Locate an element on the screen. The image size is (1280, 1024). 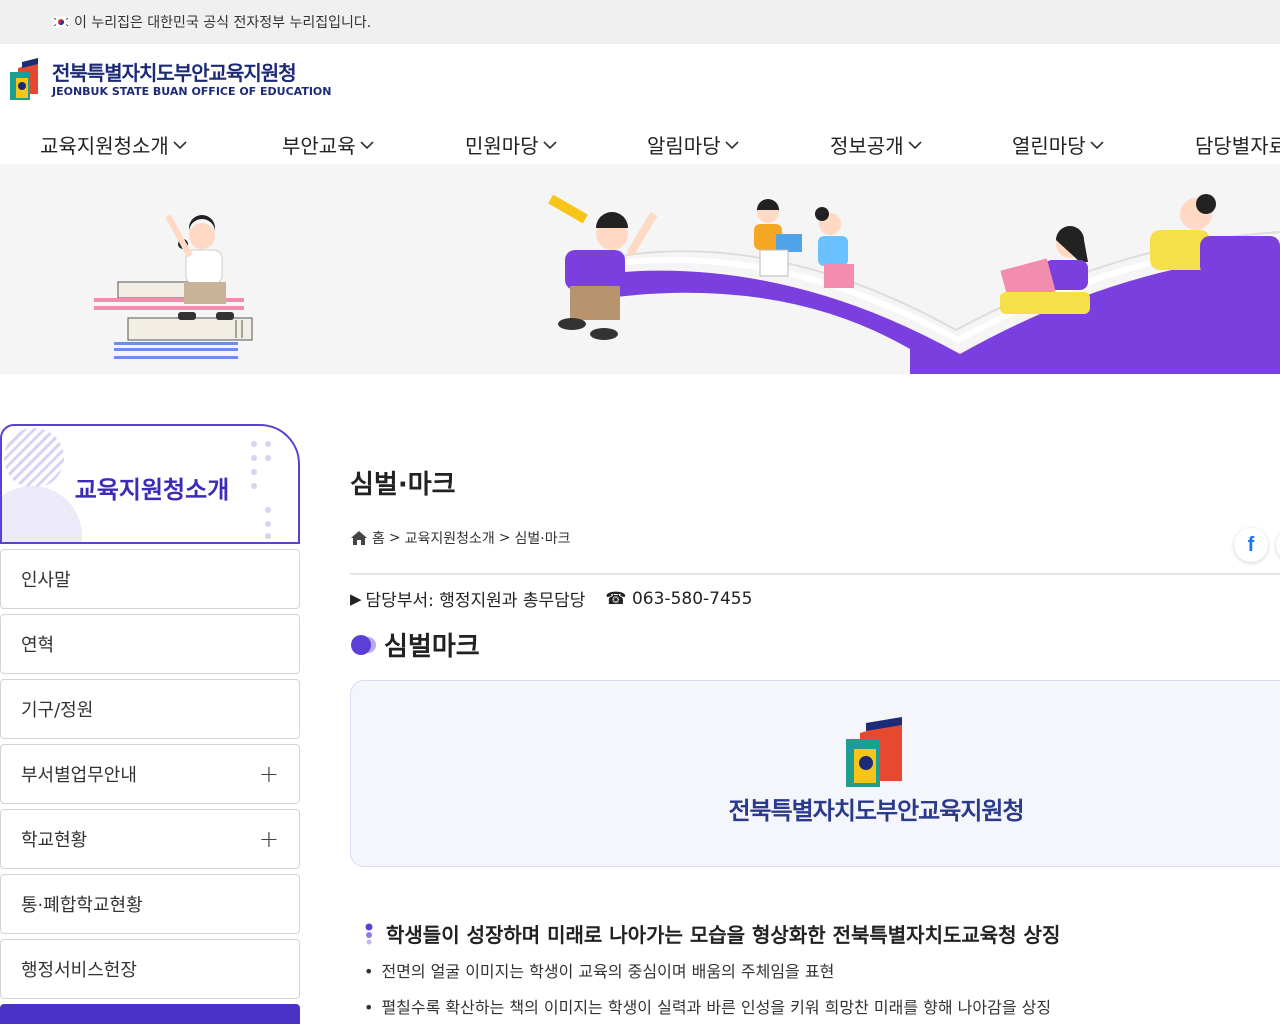
home-icon is located at coordinates (359, 538).